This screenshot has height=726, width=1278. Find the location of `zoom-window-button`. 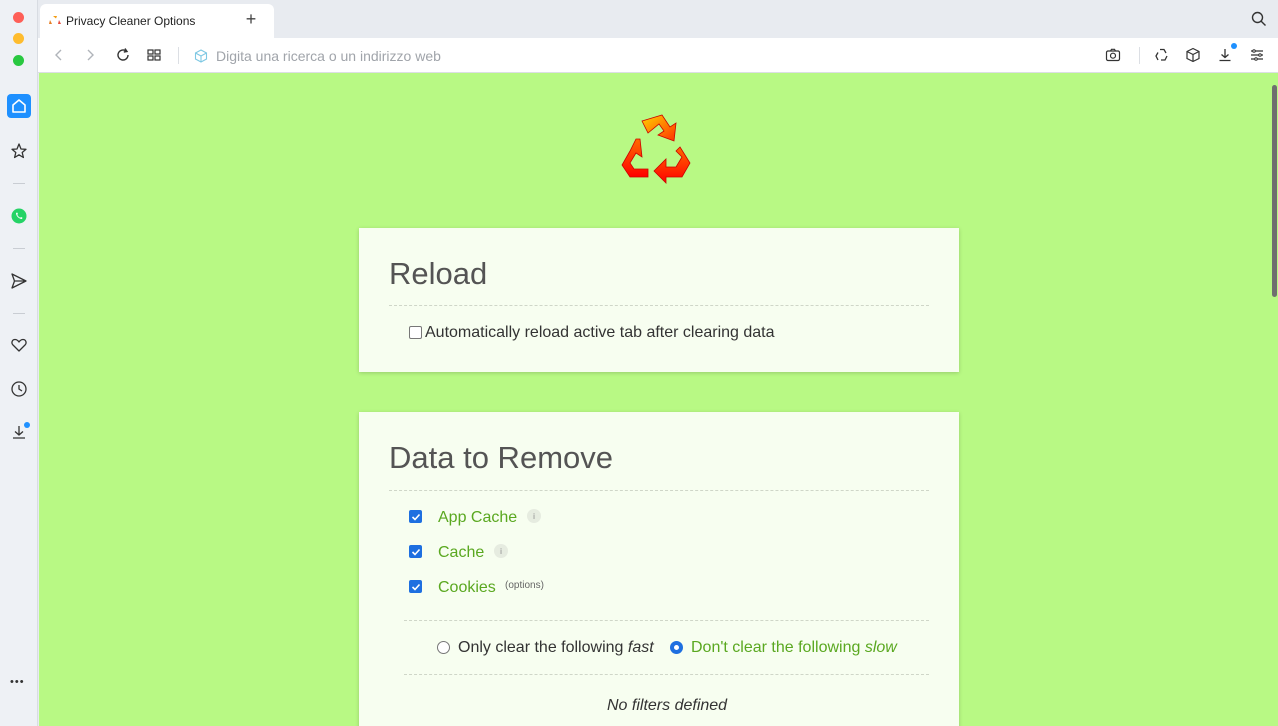

zoom-window-button is located at coordinates (18, 60).